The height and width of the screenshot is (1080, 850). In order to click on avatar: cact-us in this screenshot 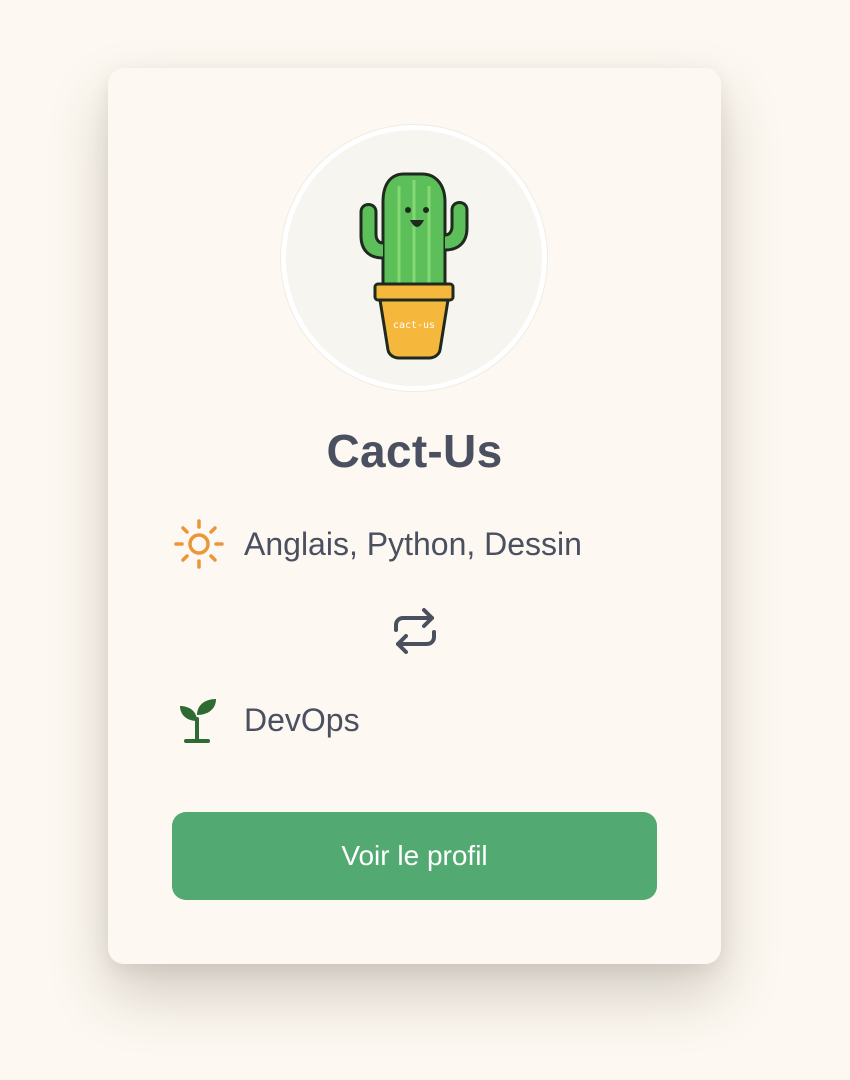, I will do `click(414, 258)`.